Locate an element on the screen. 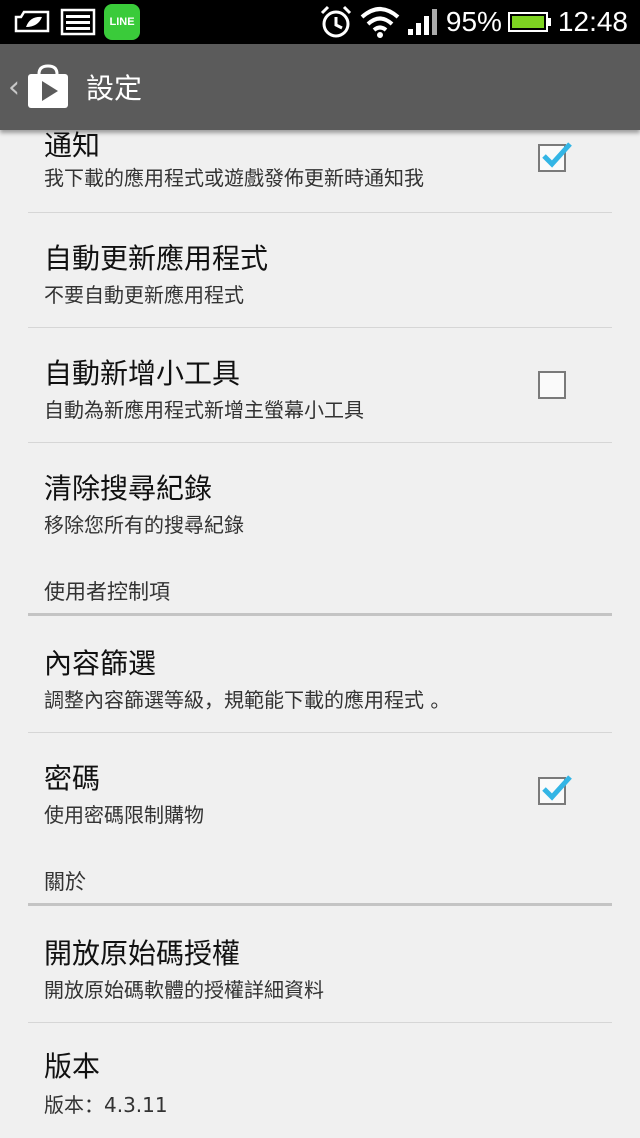 The image size is (640, 1138). chevron-left-icon: ‹ is located at coordinates (14, 87).